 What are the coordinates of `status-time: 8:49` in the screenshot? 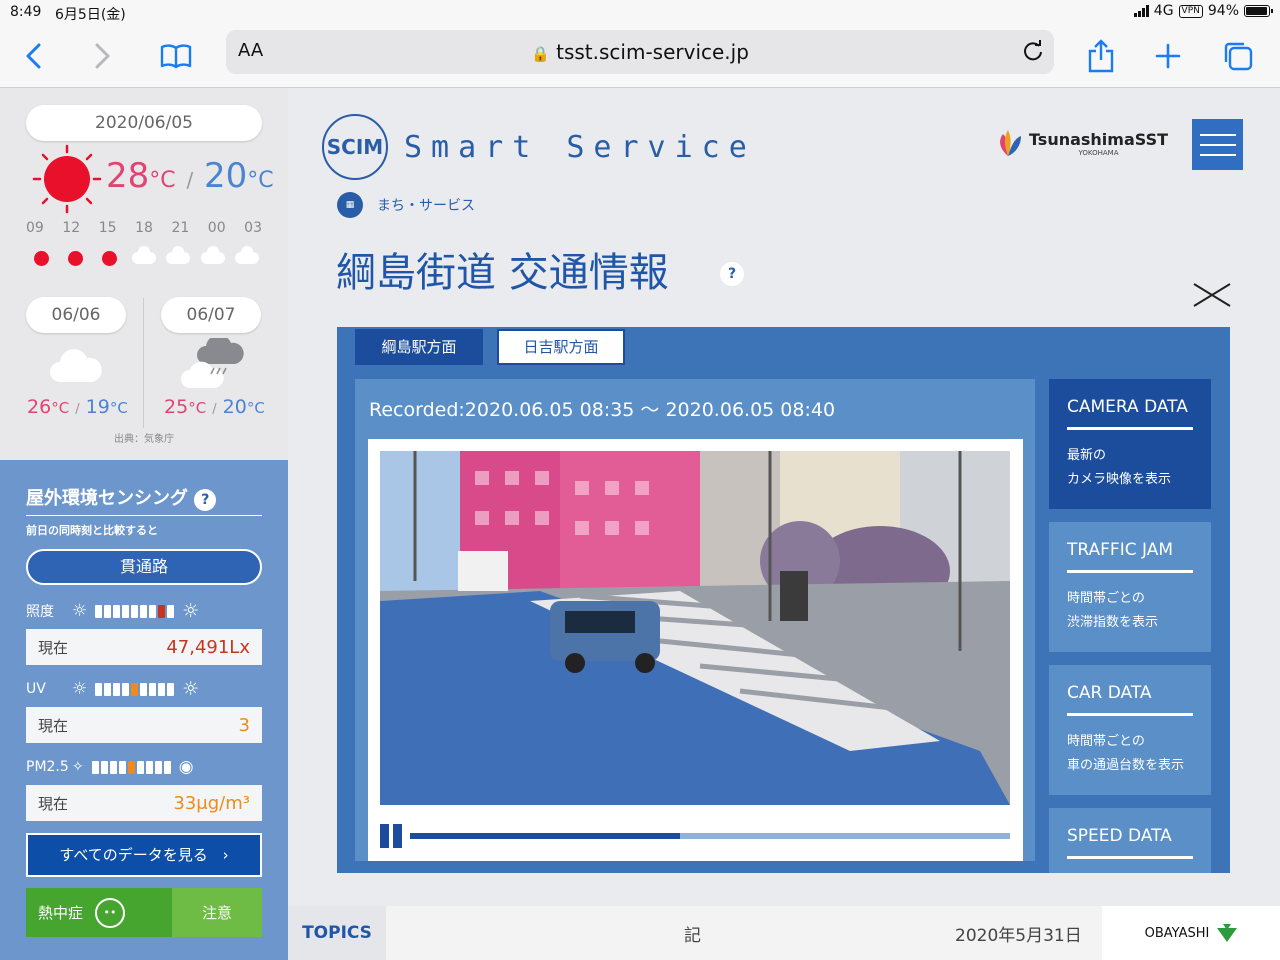 It's located at (26, 12).